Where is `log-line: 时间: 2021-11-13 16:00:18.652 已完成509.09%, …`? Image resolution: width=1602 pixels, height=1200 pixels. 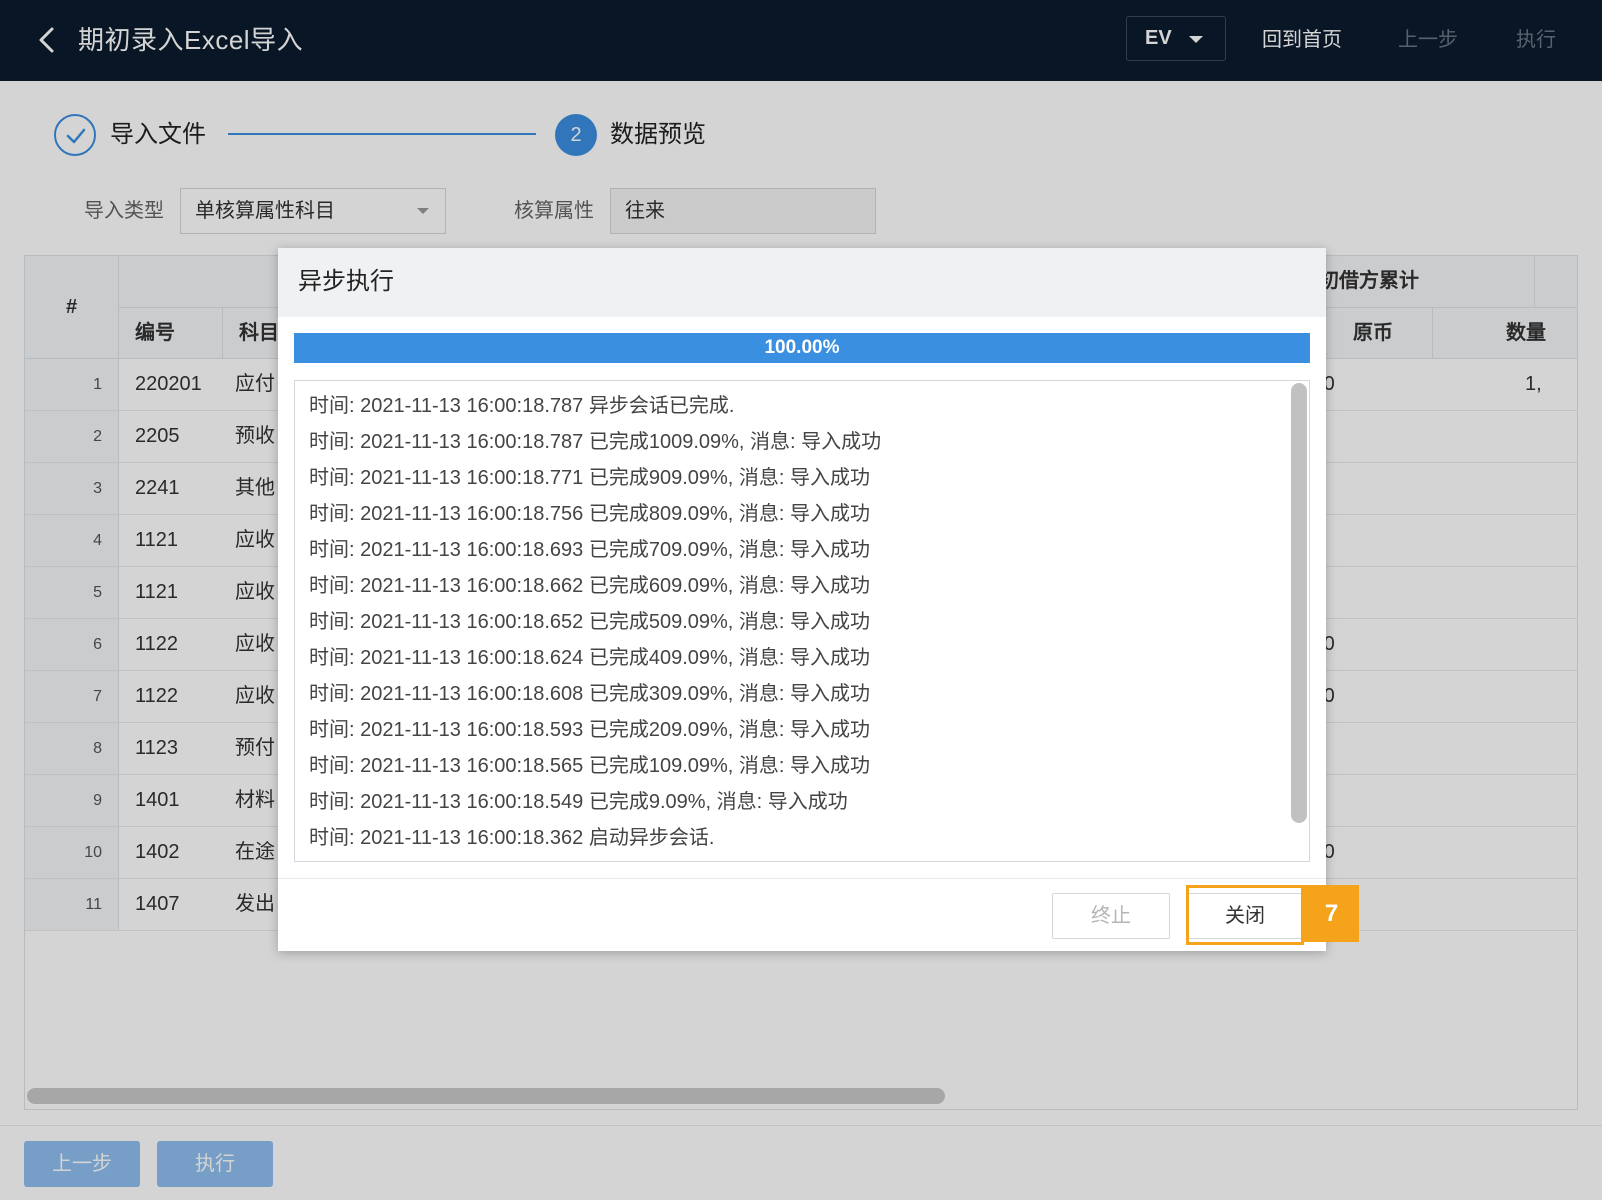
log-line: 时间: 2021-11-13 16:00:18.652 已完成509.09%, … is located at coordinates (590, 622).